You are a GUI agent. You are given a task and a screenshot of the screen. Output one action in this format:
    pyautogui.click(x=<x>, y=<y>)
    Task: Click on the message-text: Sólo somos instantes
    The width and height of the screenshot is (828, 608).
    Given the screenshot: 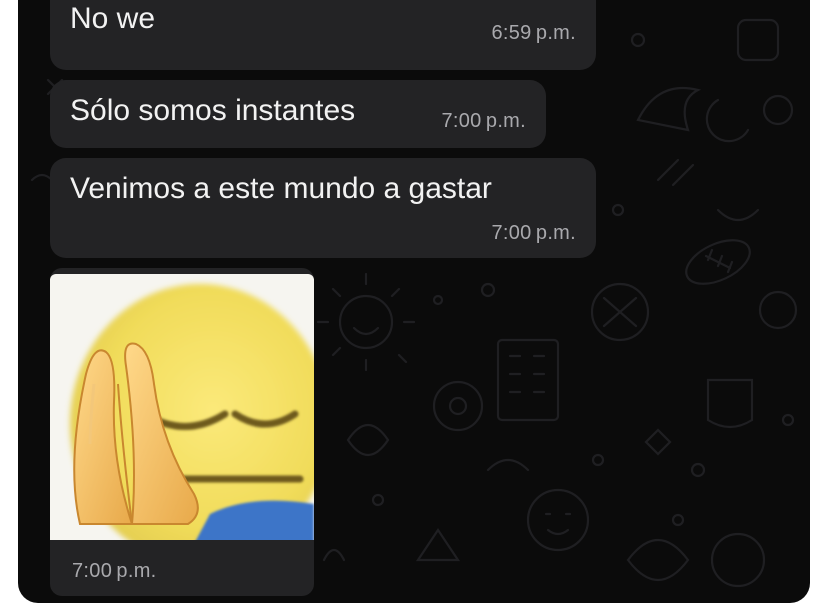 What is the action you would take?
    pyautogui.click(x=213, y=110)
    